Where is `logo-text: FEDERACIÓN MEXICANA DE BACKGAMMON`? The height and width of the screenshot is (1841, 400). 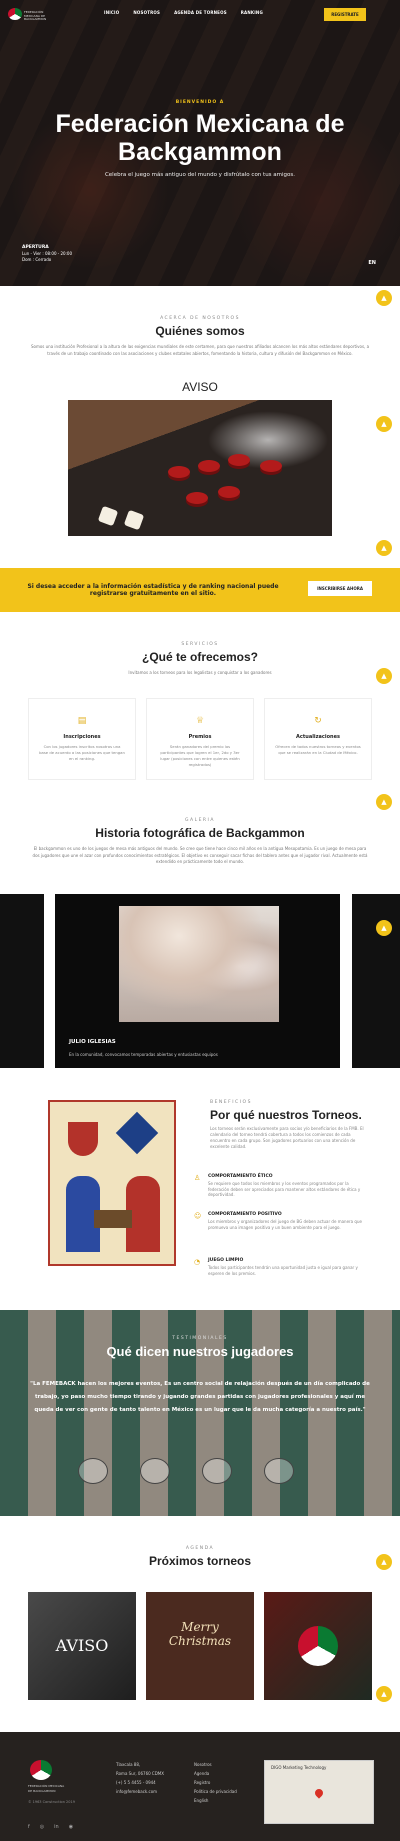 logo-text: FEDERACIÓN MEXICANA DE BACKGAMMON is located at coordinates (35, 16).